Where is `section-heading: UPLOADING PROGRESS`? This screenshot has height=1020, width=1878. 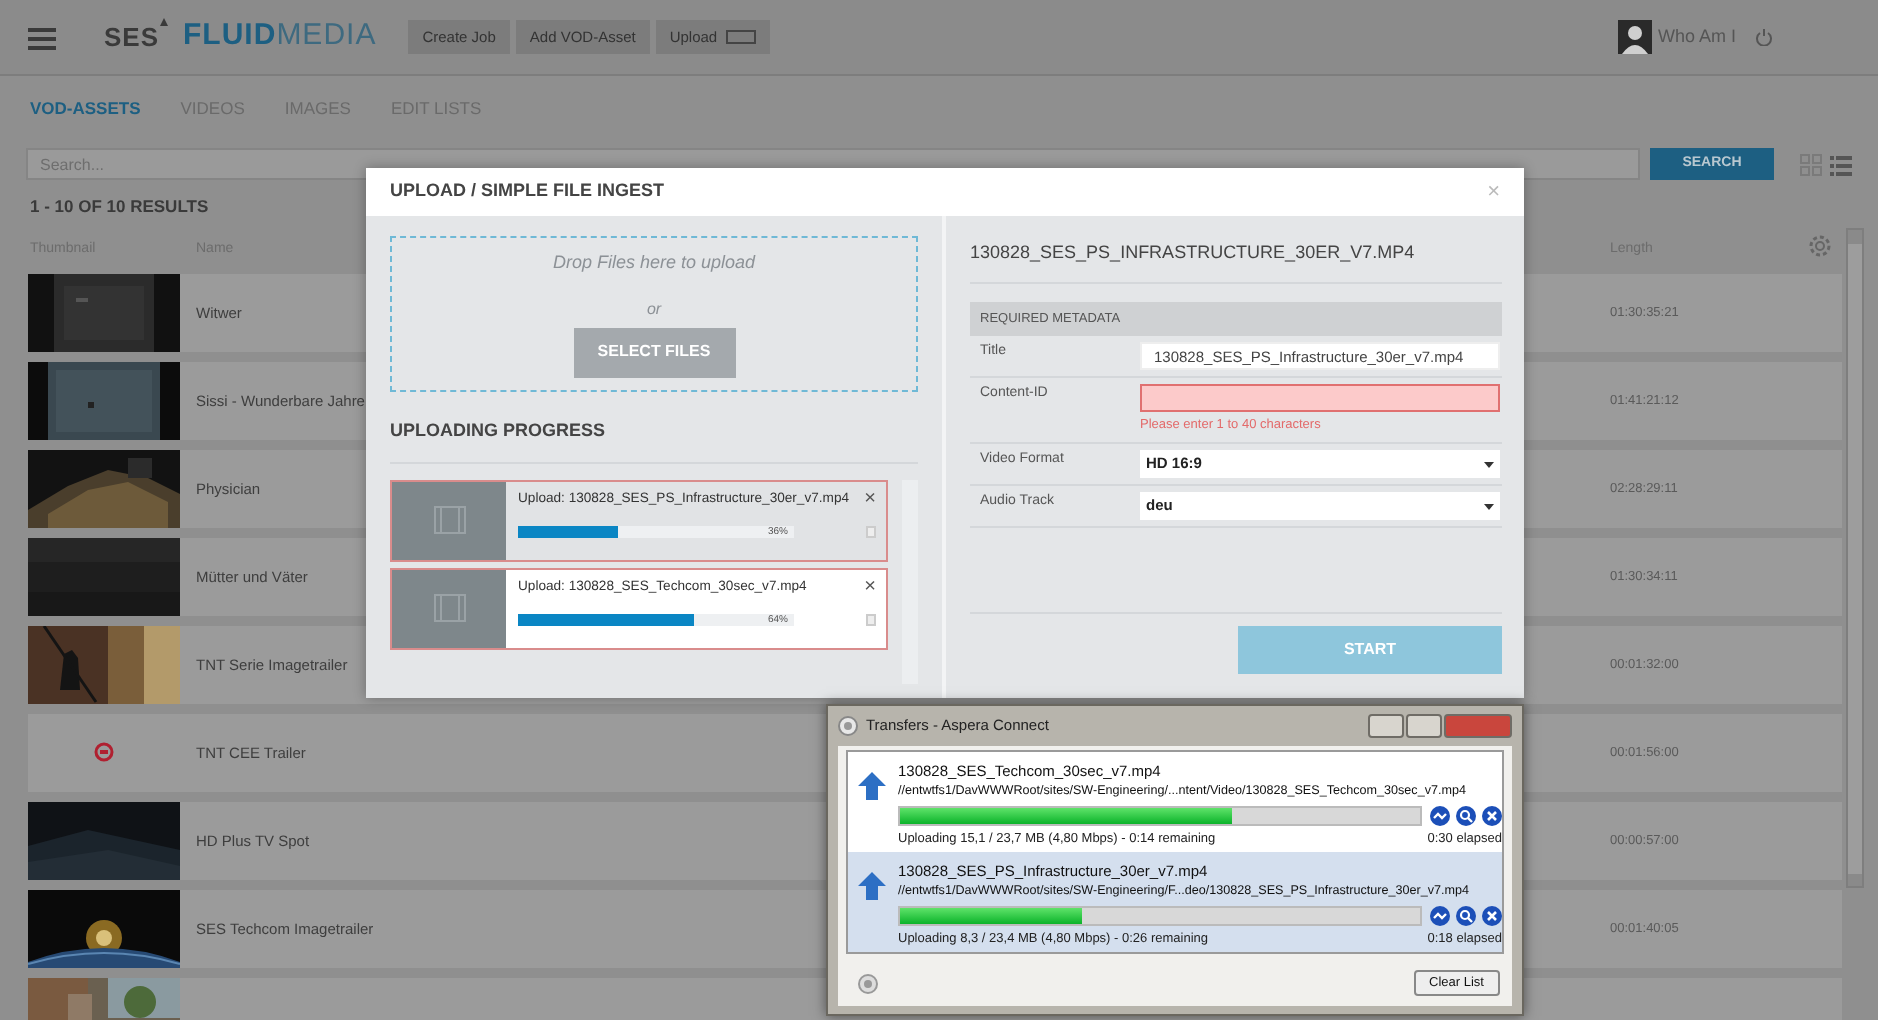
section-heading: UPLOADING PROGRESS is located at coordinates (654, 440).